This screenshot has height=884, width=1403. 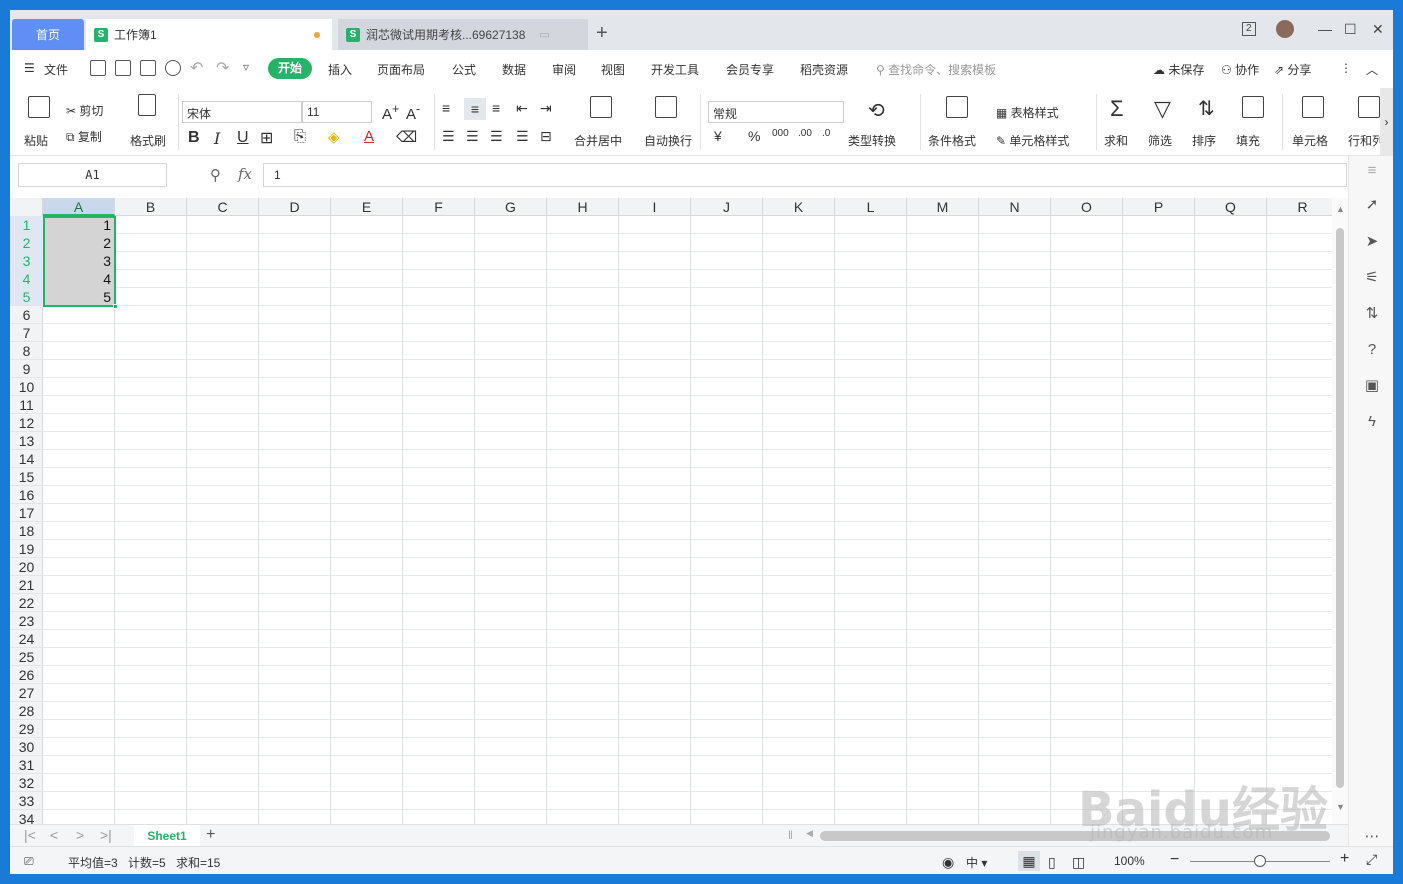 What do you see at coordinates (210, 835) in the screenshot?
I see `add-sheet-button: +` at bounding box center [210, 835].